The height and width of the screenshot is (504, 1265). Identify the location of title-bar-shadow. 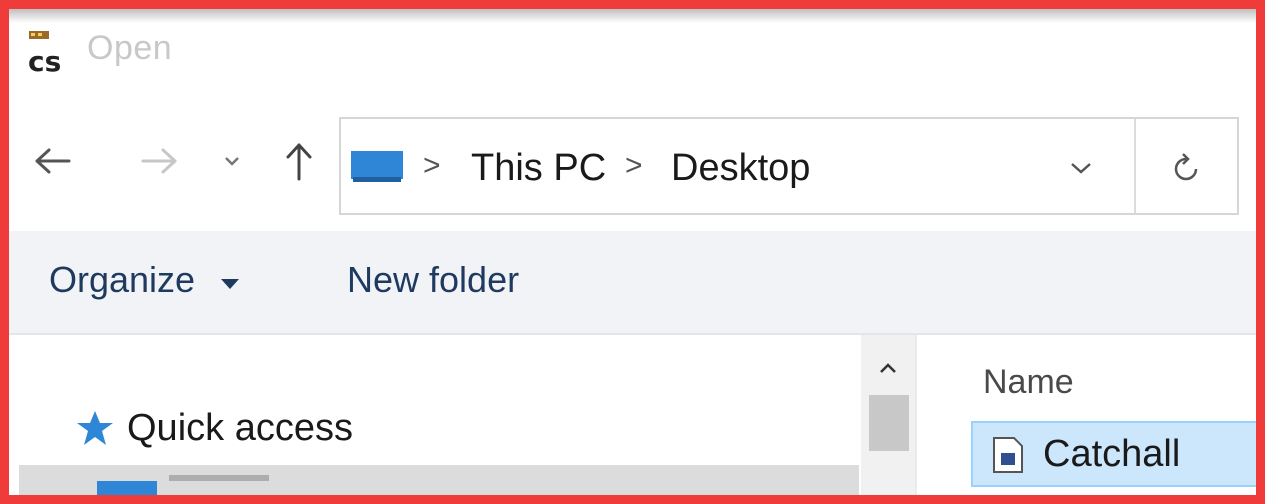
(632, 16).